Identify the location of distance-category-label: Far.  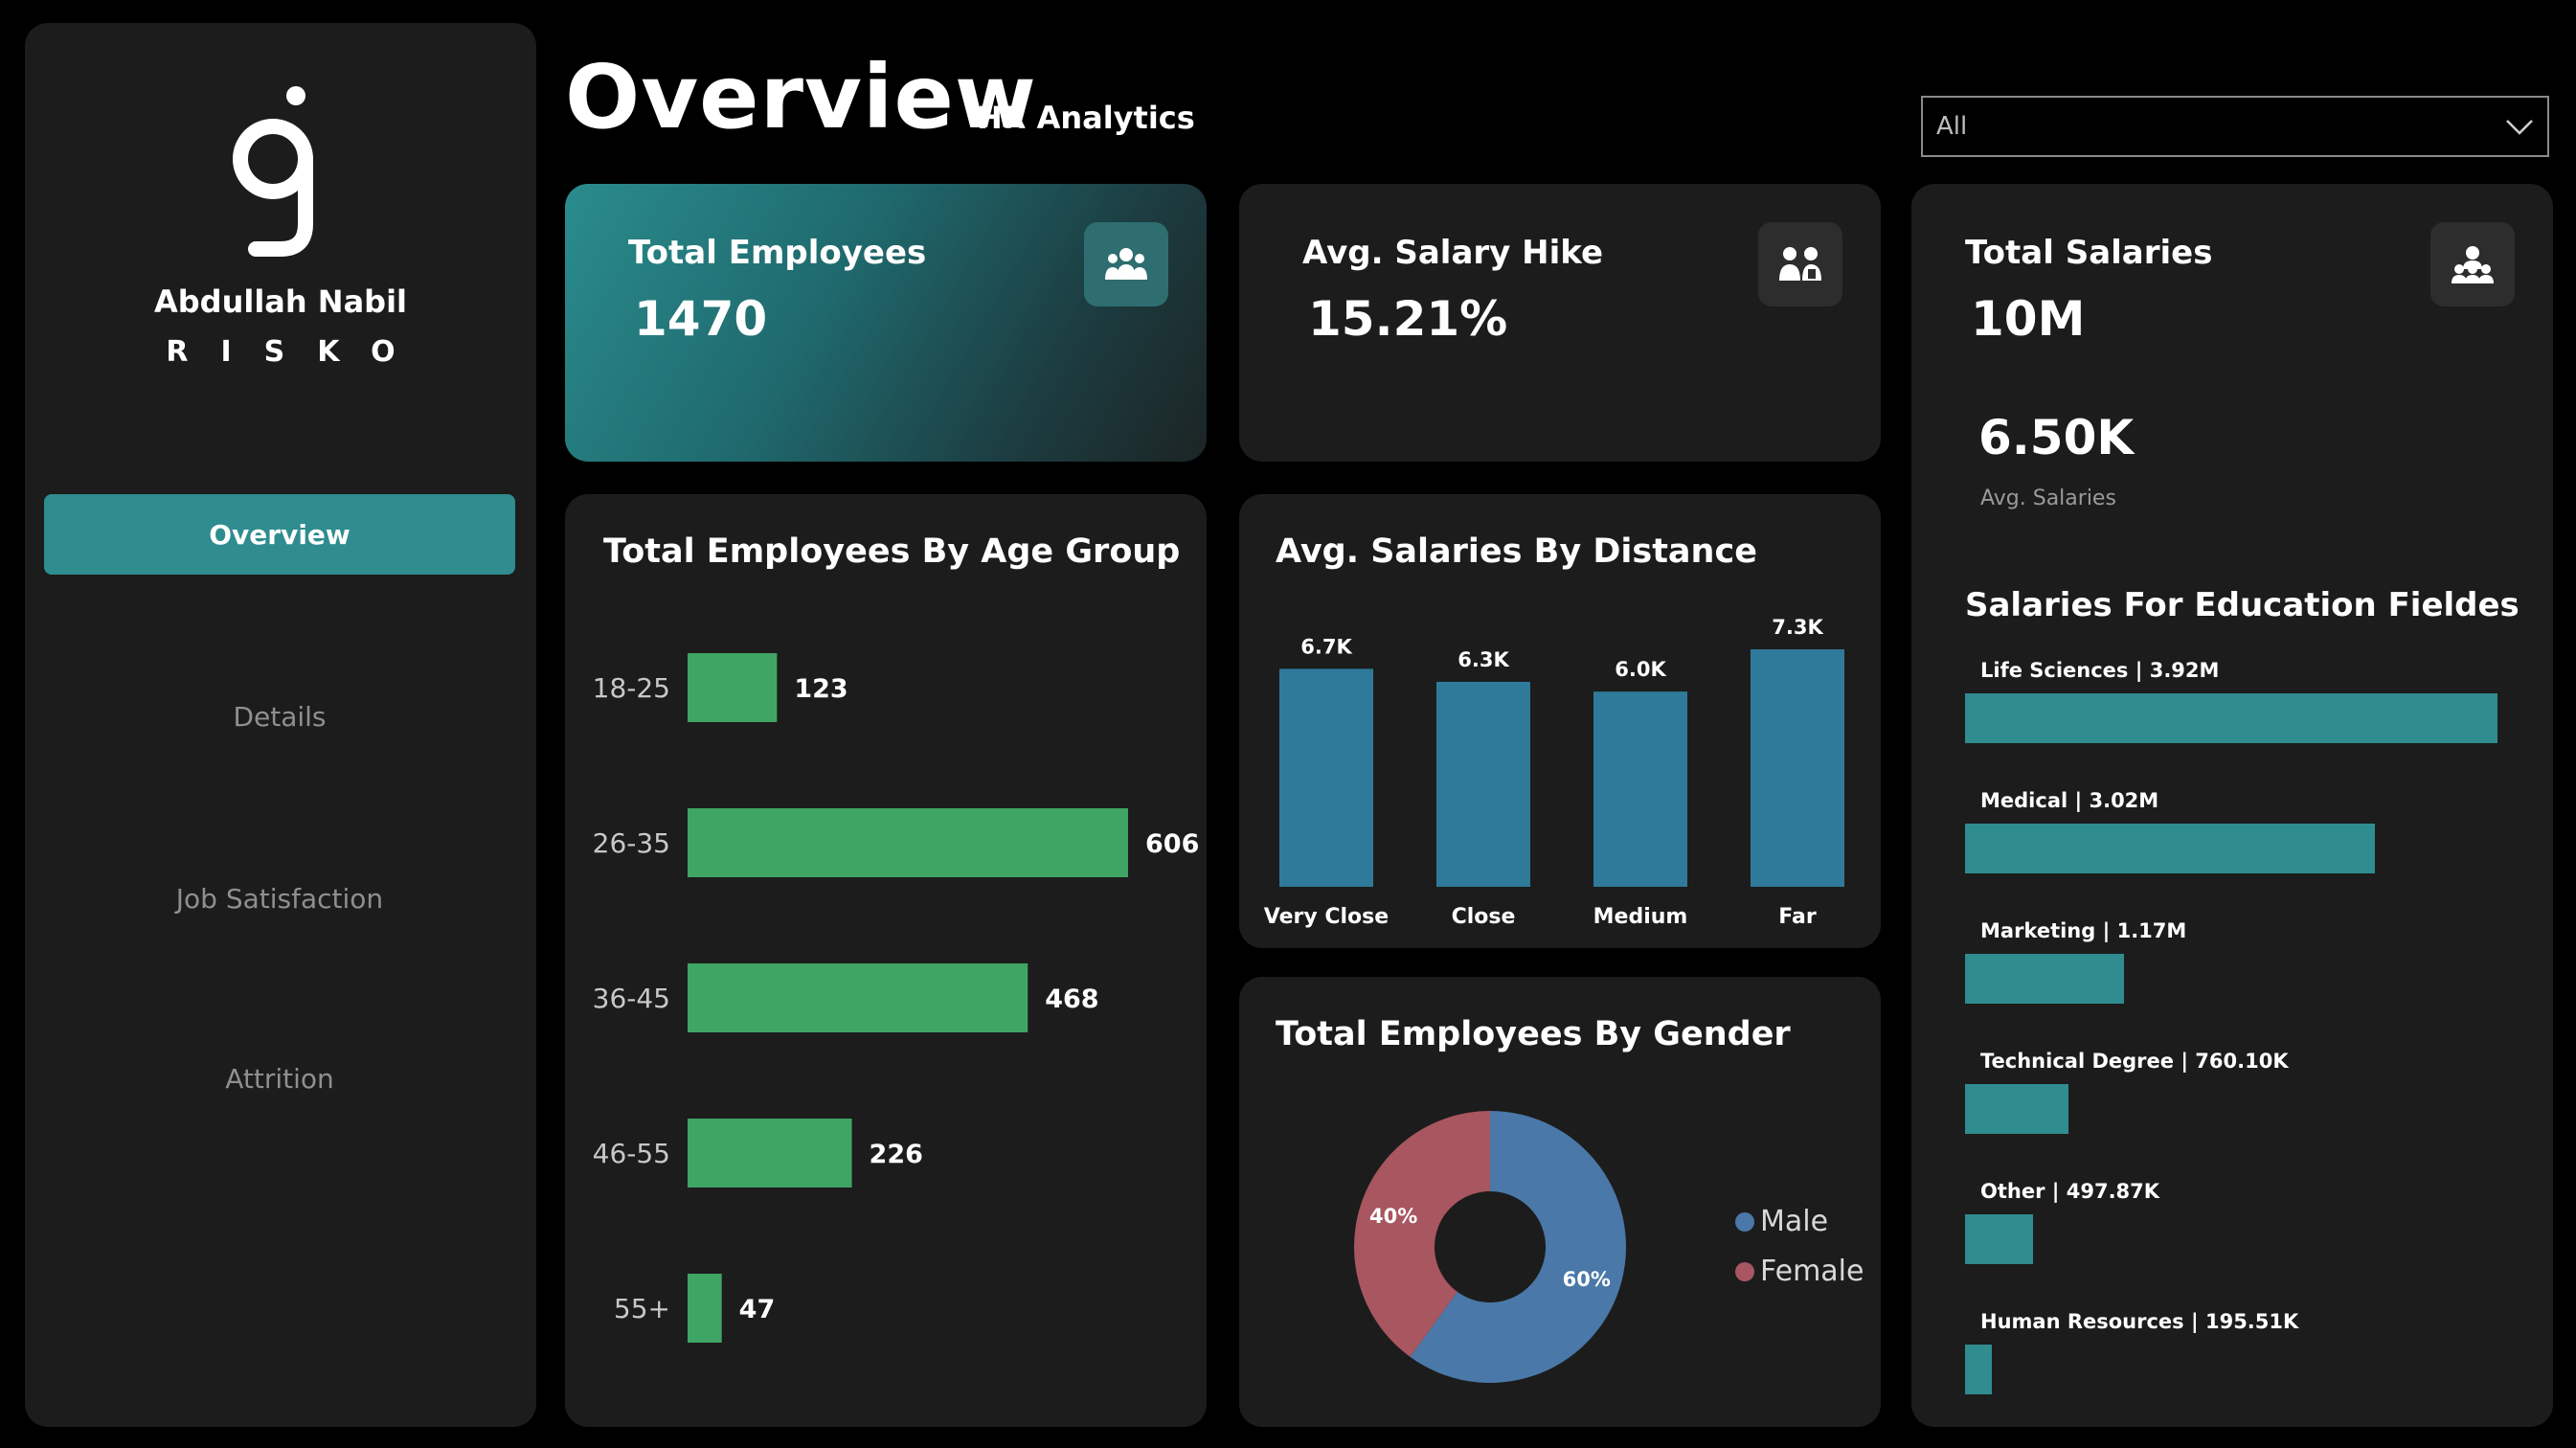
(1797, 917).